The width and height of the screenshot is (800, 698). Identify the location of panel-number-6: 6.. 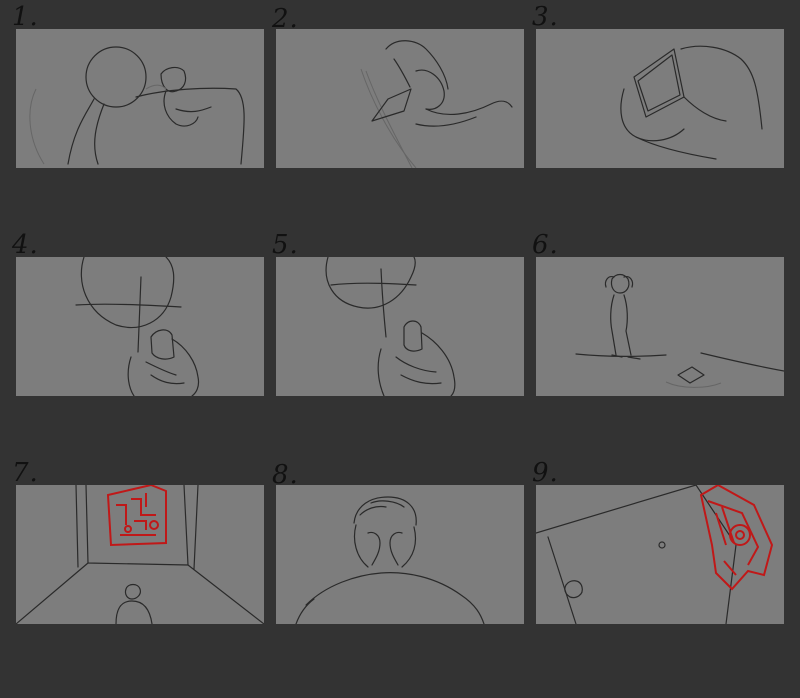
(545, 245).